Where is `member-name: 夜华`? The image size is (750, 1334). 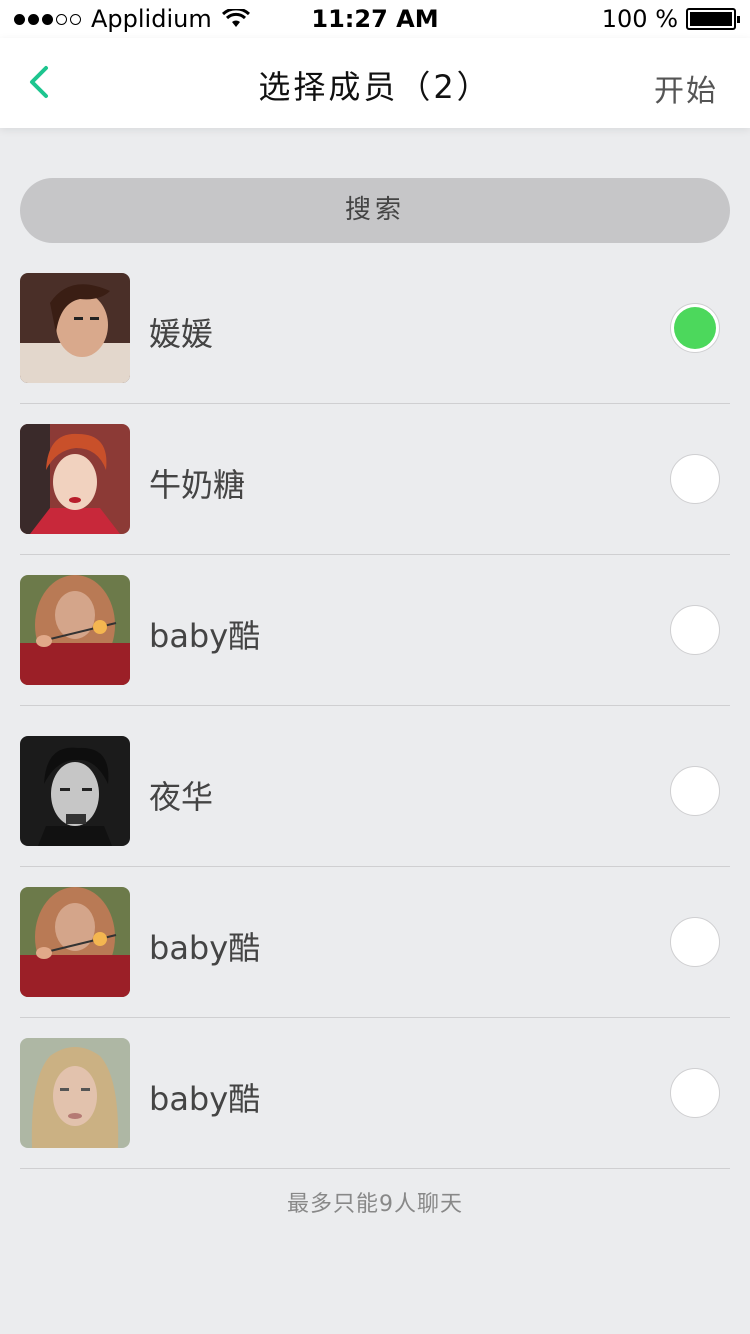
member-name: 夜华 is located at coordinates (181, 797).